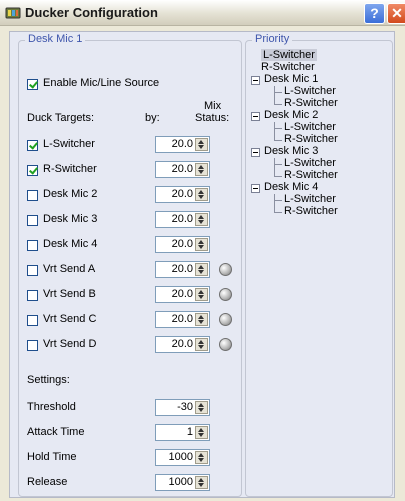 The image size is (405, 501). What do you see at coordinates (70, 344) in the screenshot?
I see `target-label: Vrt Send D` at bounding box center [70, 344].